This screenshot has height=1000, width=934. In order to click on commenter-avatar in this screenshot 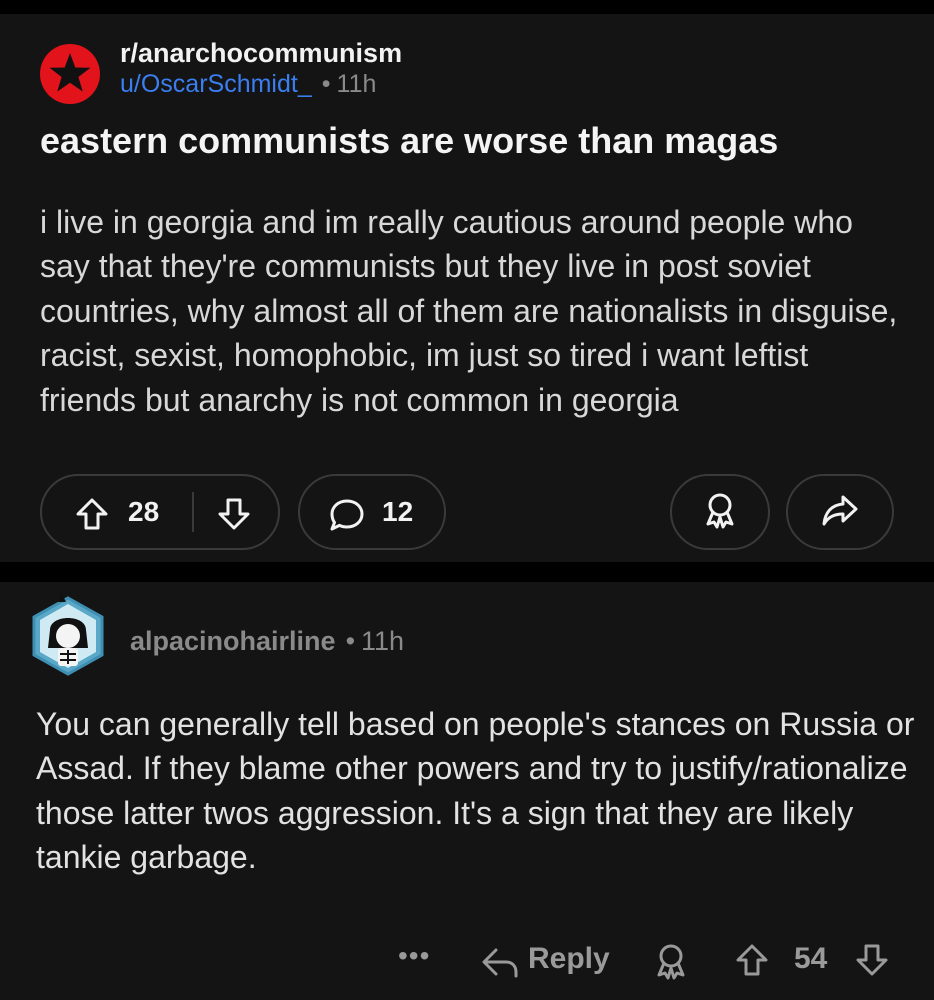, I will do `click(68, 635)`.